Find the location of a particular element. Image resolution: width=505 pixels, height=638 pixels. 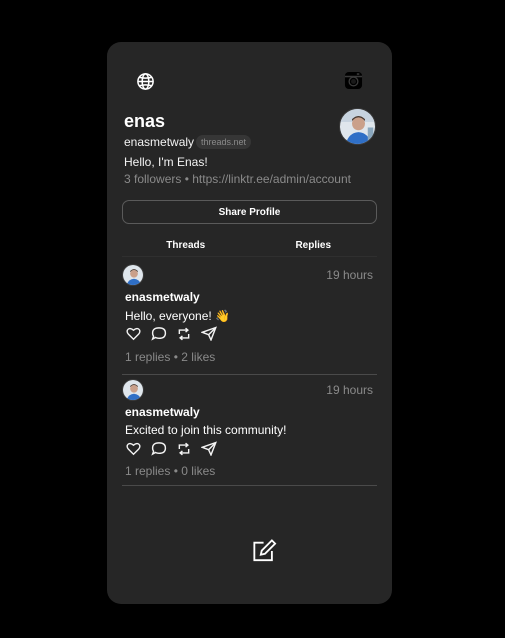

profile-bio: Hello, I'm Enas! is located at coordinates (166, 162).